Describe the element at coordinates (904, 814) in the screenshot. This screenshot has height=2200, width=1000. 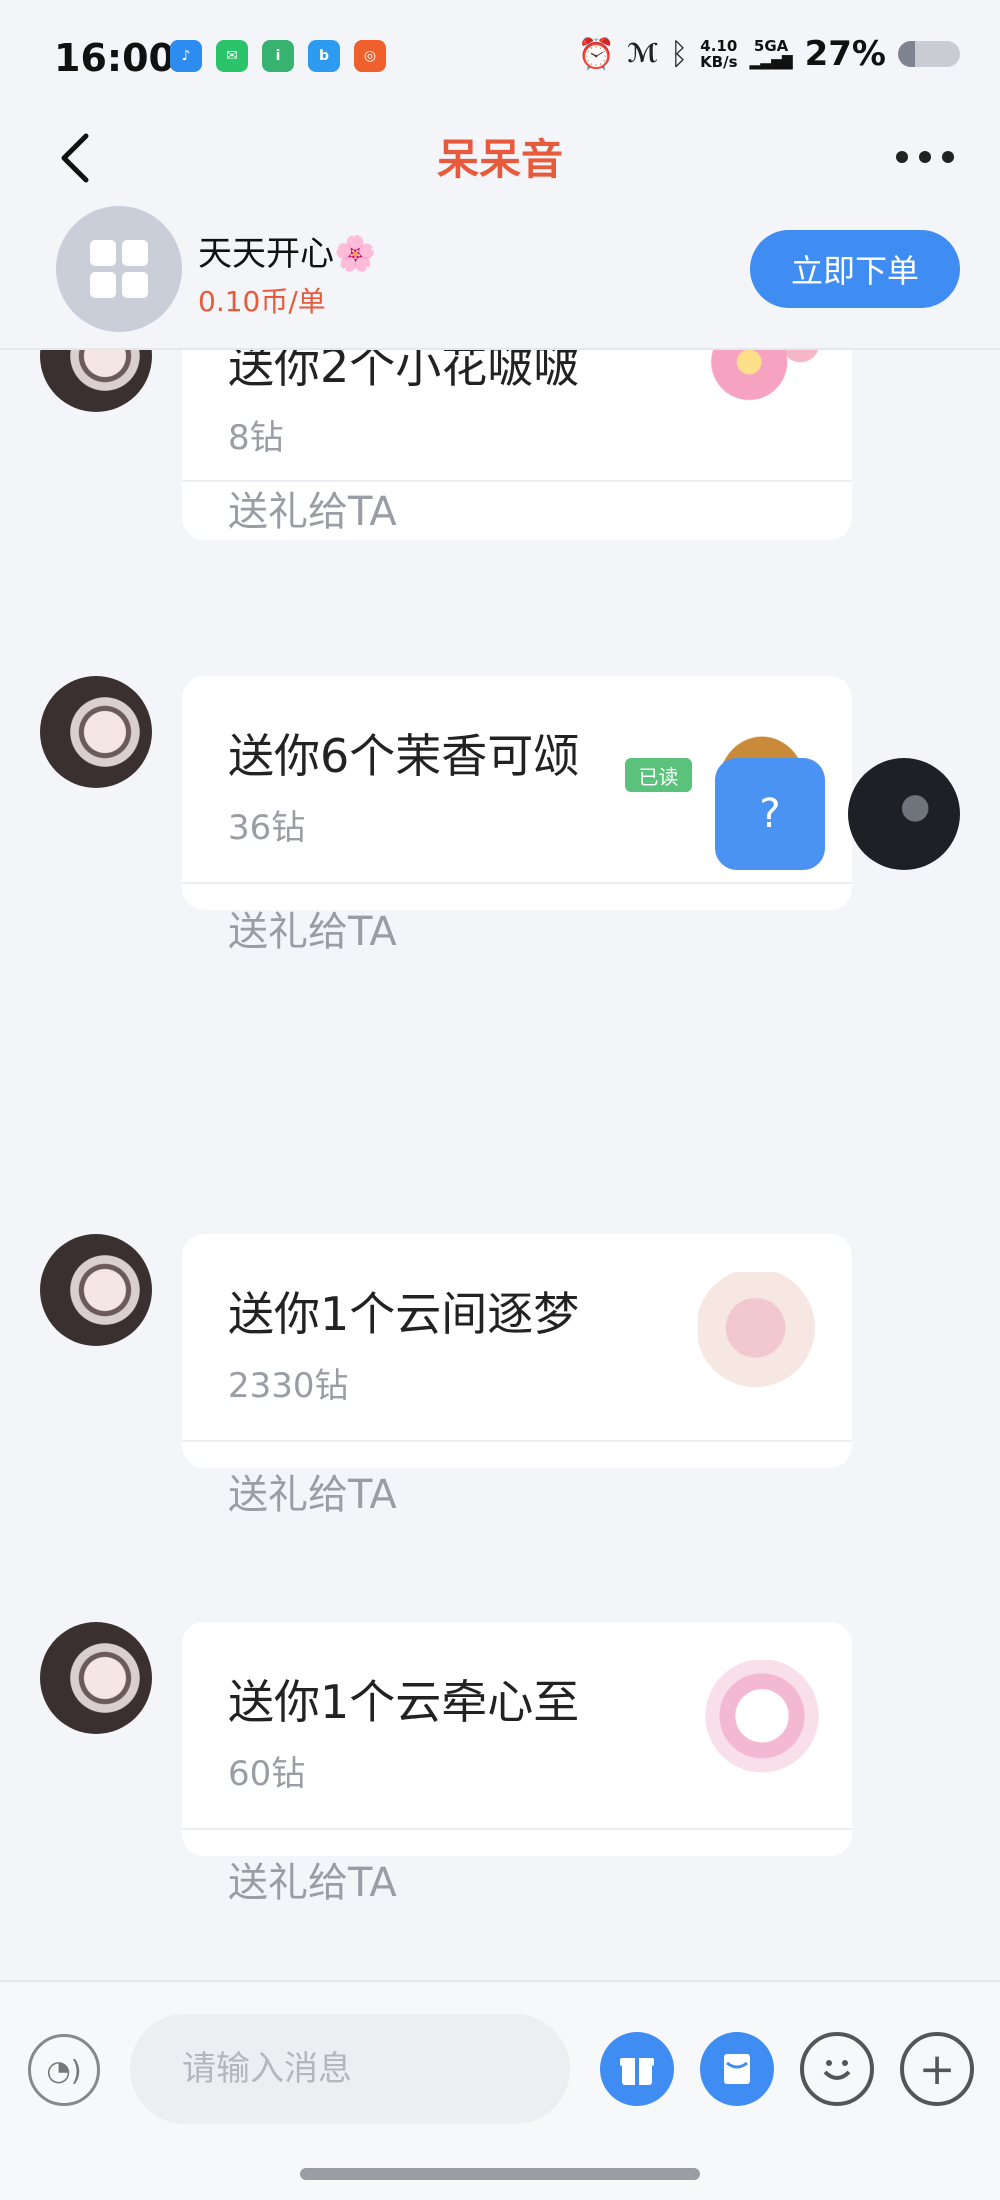
I see `my-avatar` at that location.